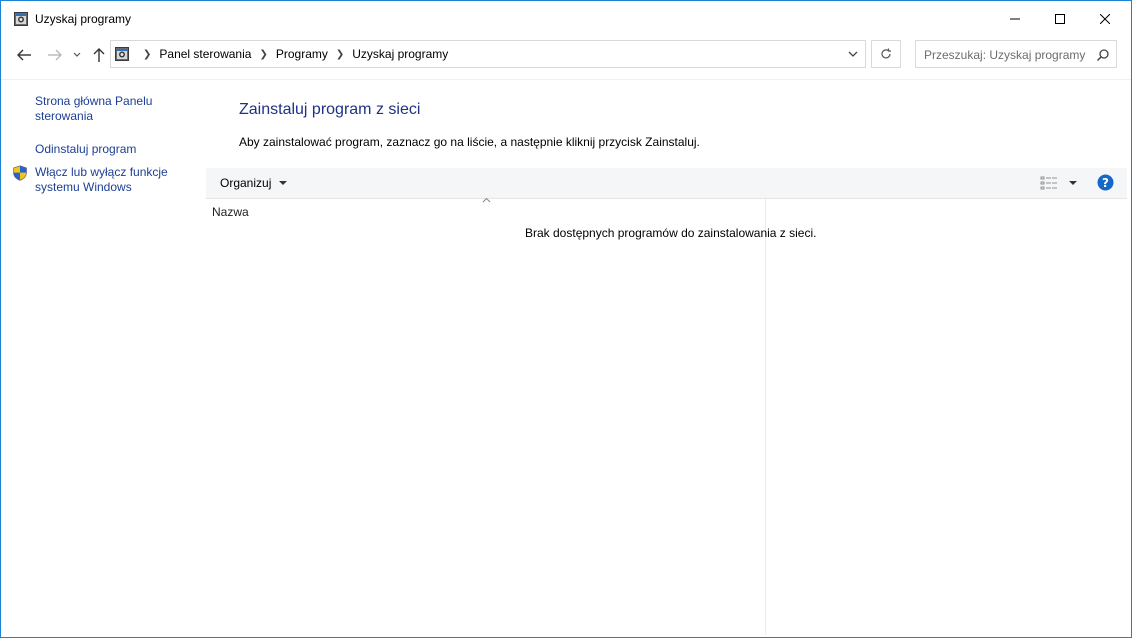 This screenshot has height=638, width=1132. I want to click on back-button, so click(24, 55).